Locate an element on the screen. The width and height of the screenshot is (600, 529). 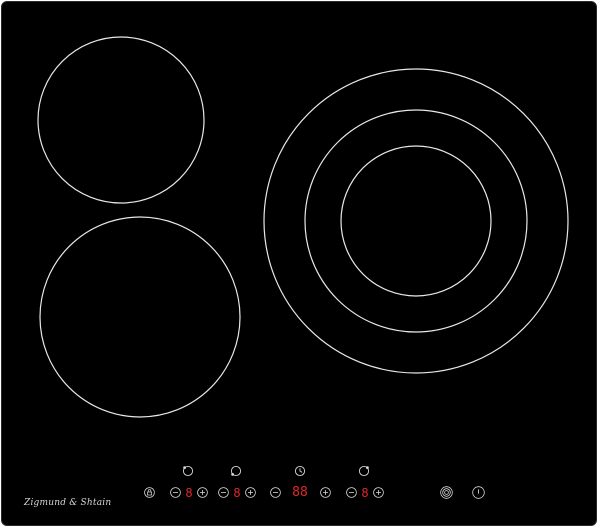
dual-circuit-button is located at coordinates (446, 492).